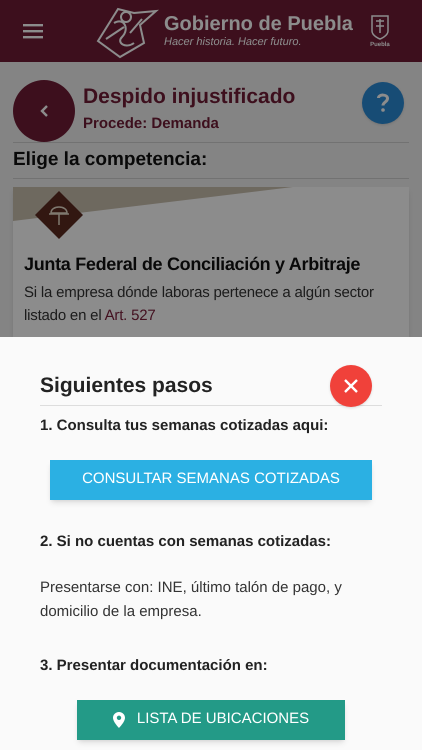 The image size is (422, 750). I want to click on help-icon, so click(383, 103).